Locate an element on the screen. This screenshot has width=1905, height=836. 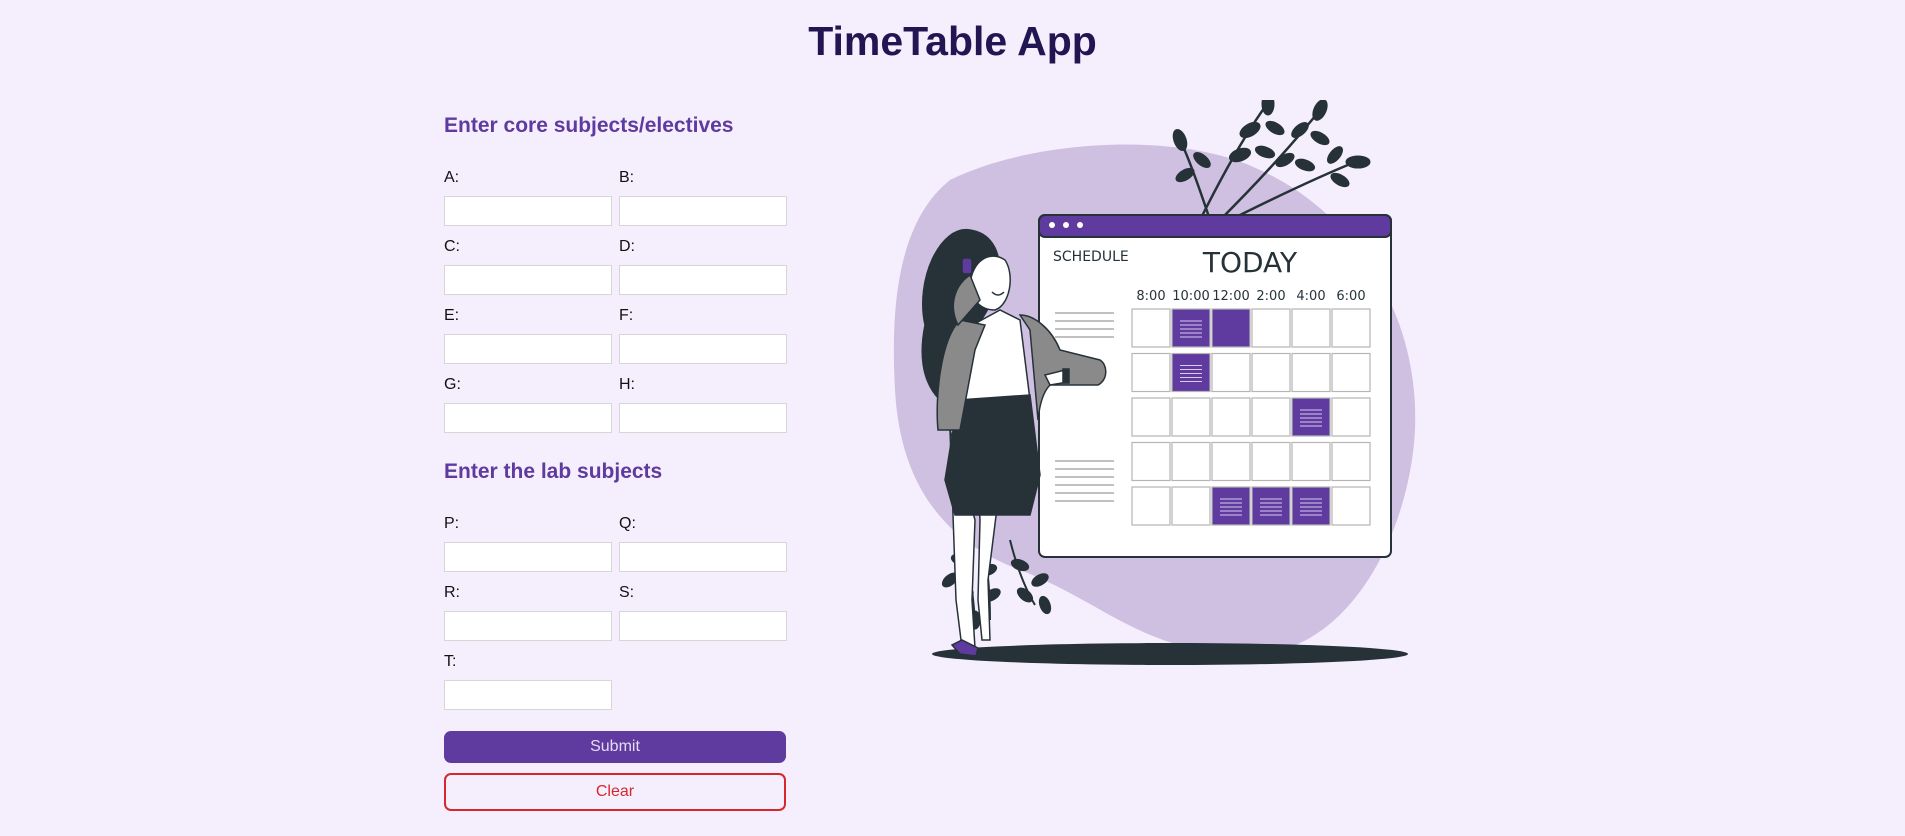
clear-button: Clear is located at coordinates (615, 792).